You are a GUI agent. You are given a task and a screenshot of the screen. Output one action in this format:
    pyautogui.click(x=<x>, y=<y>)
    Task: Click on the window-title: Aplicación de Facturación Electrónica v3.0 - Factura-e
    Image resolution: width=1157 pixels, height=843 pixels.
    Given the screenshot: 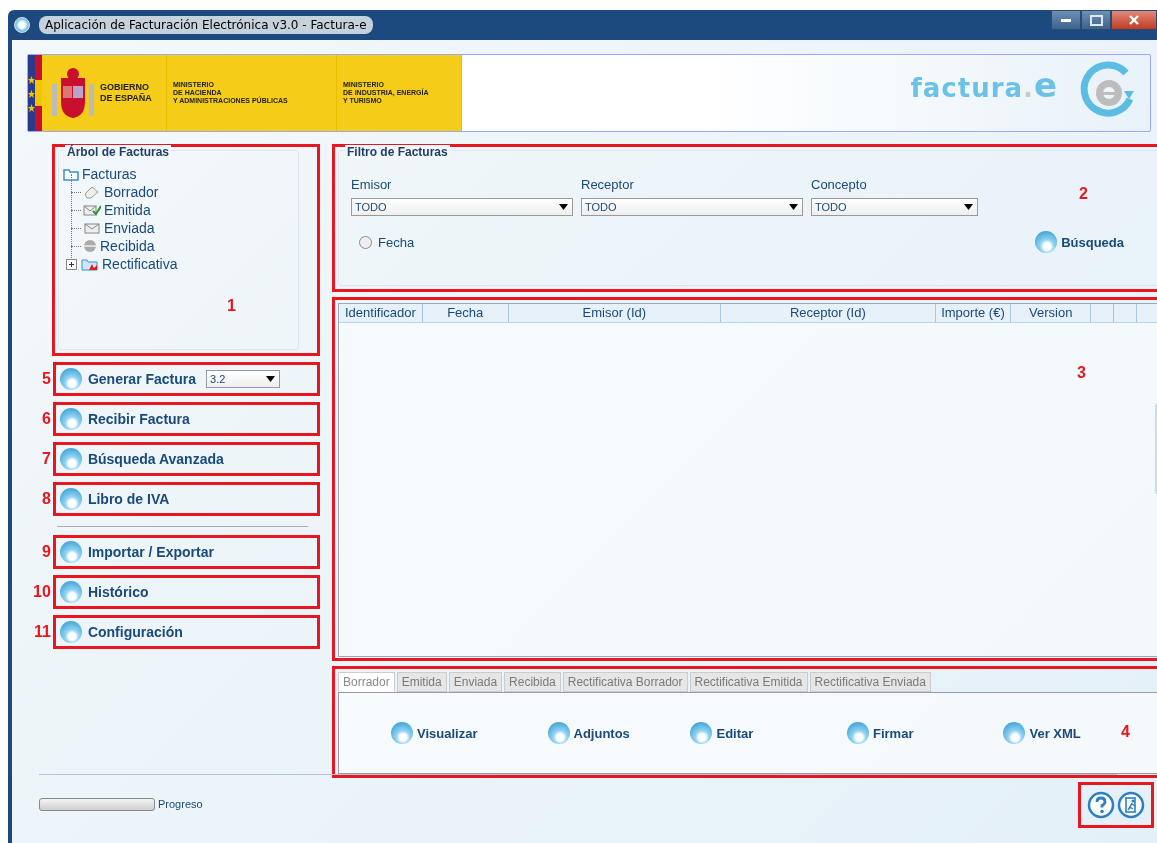 What is the action you would take?
    pyautogui.click(x=206, y=25)
    